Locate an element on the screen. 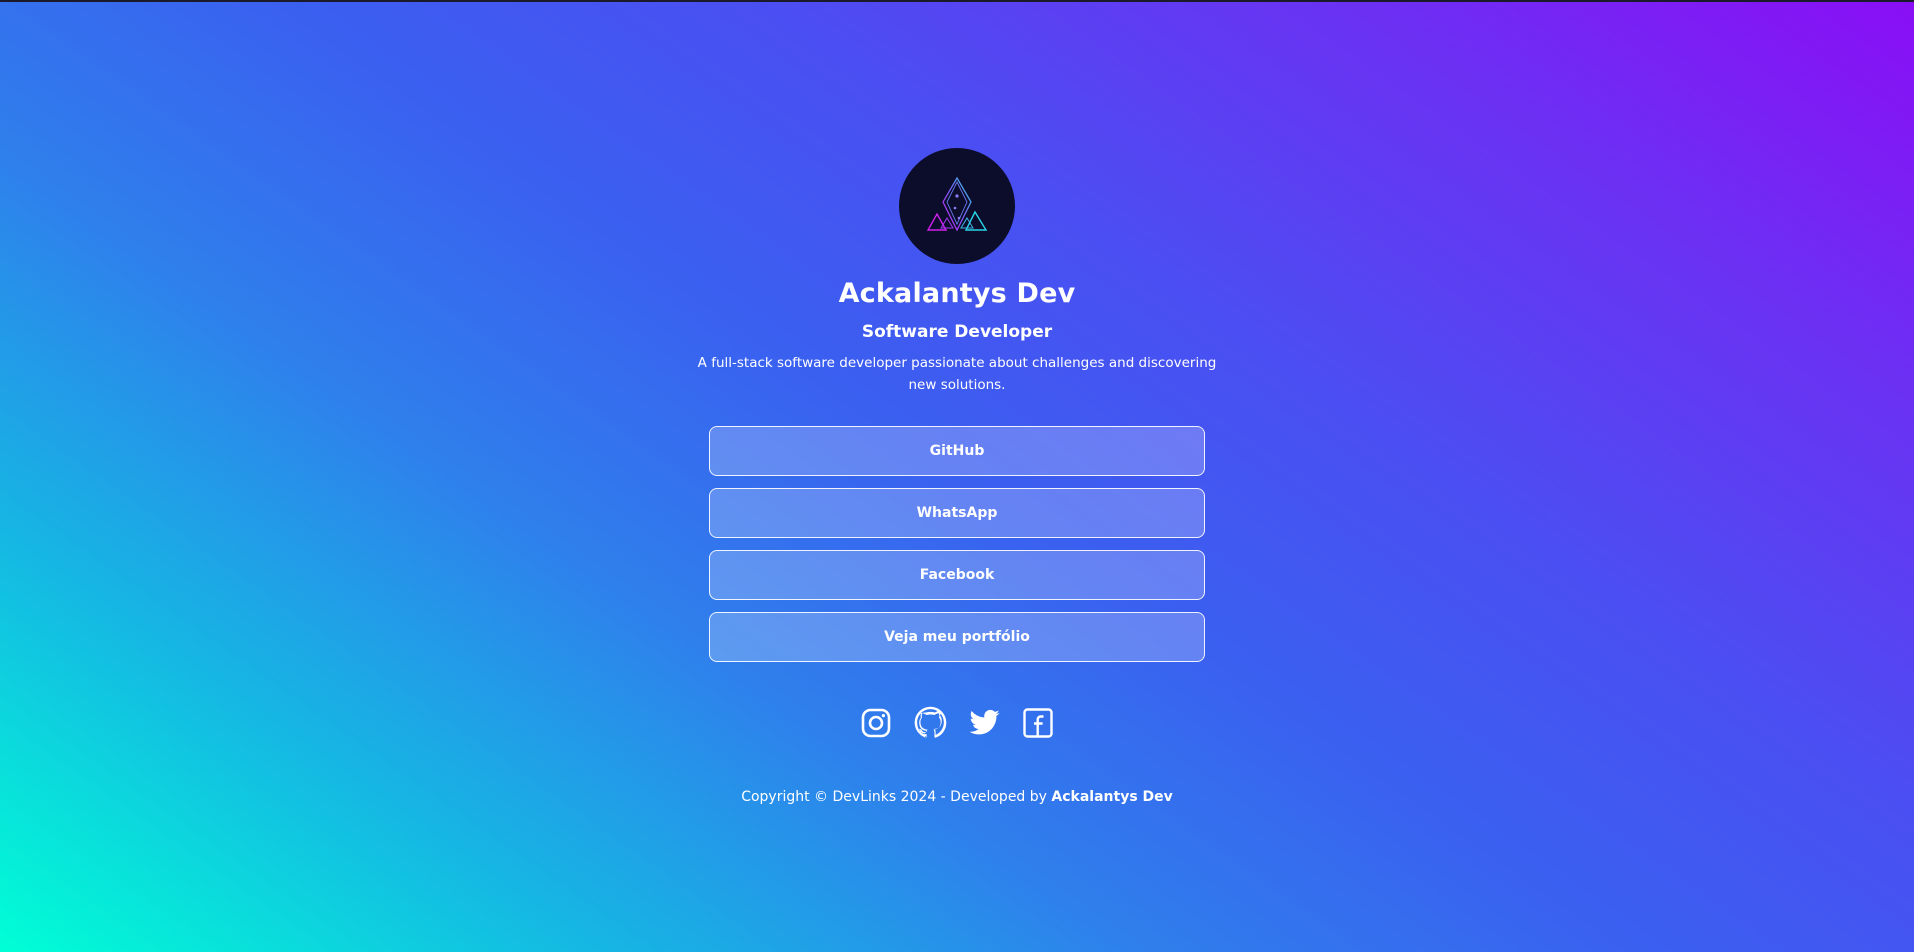  facebook-link-button: Facebook is located at coordinates (957, 575).